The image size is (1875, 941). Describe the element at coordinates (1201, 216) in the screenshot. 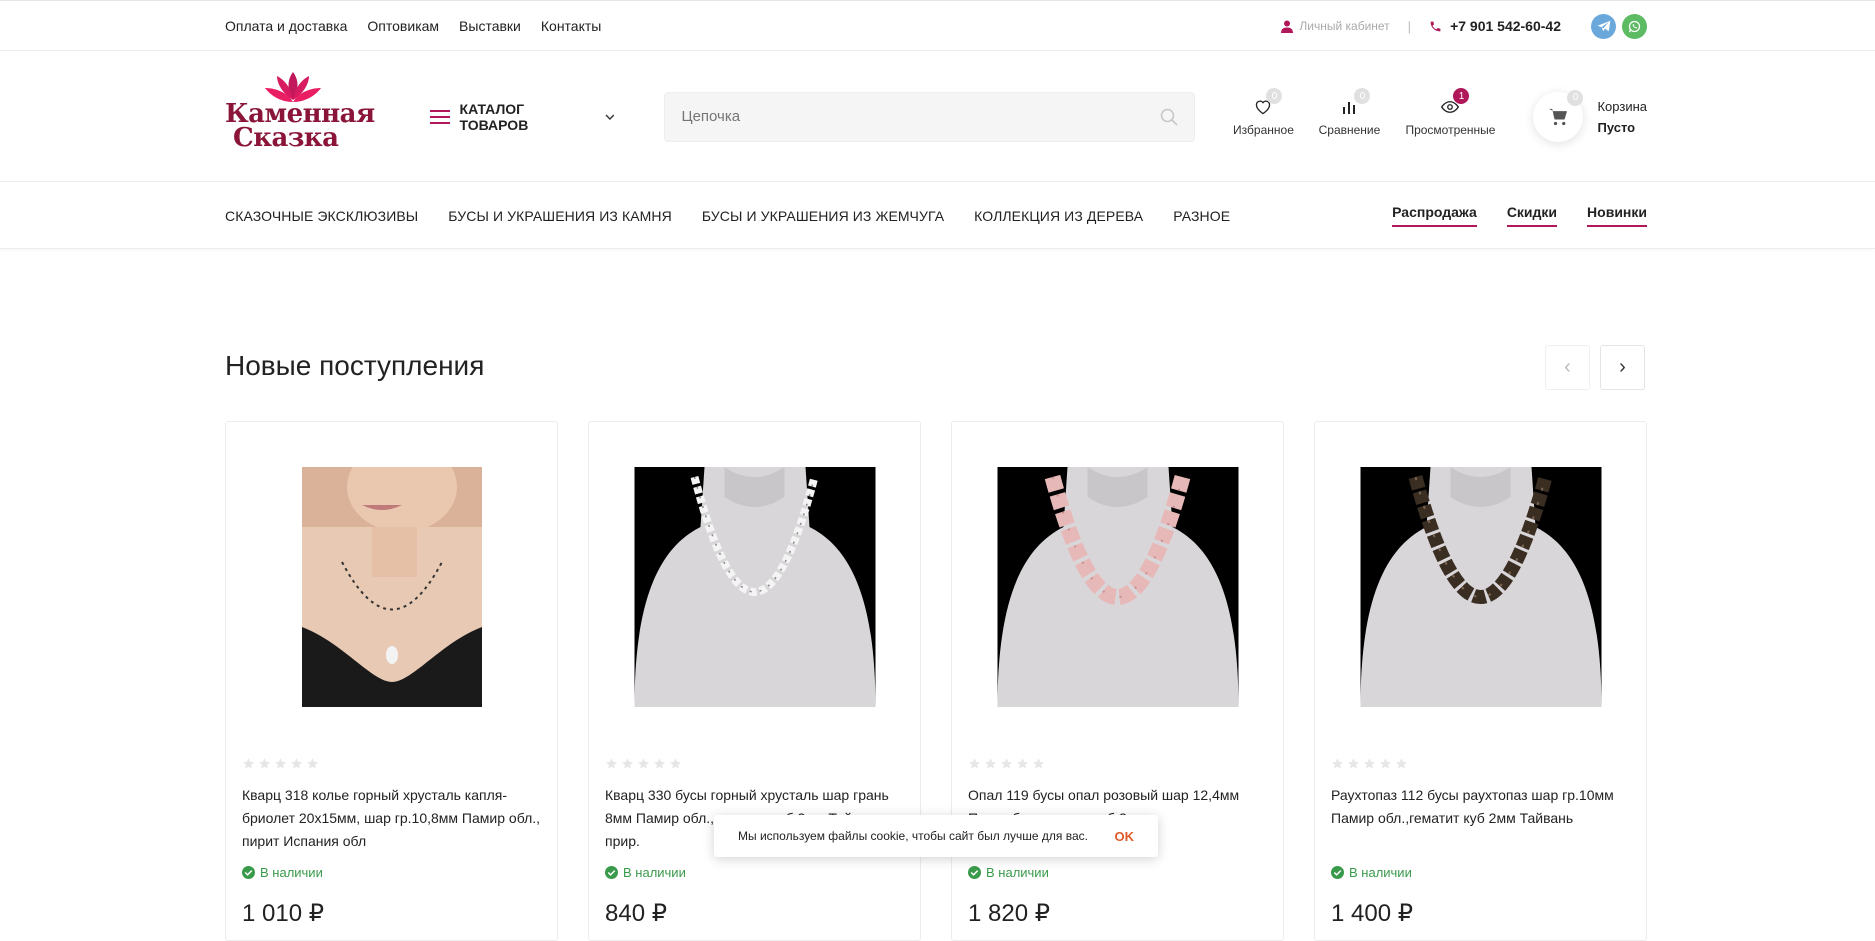

I see `nav-misc: РАЗНОЕ` at that location.